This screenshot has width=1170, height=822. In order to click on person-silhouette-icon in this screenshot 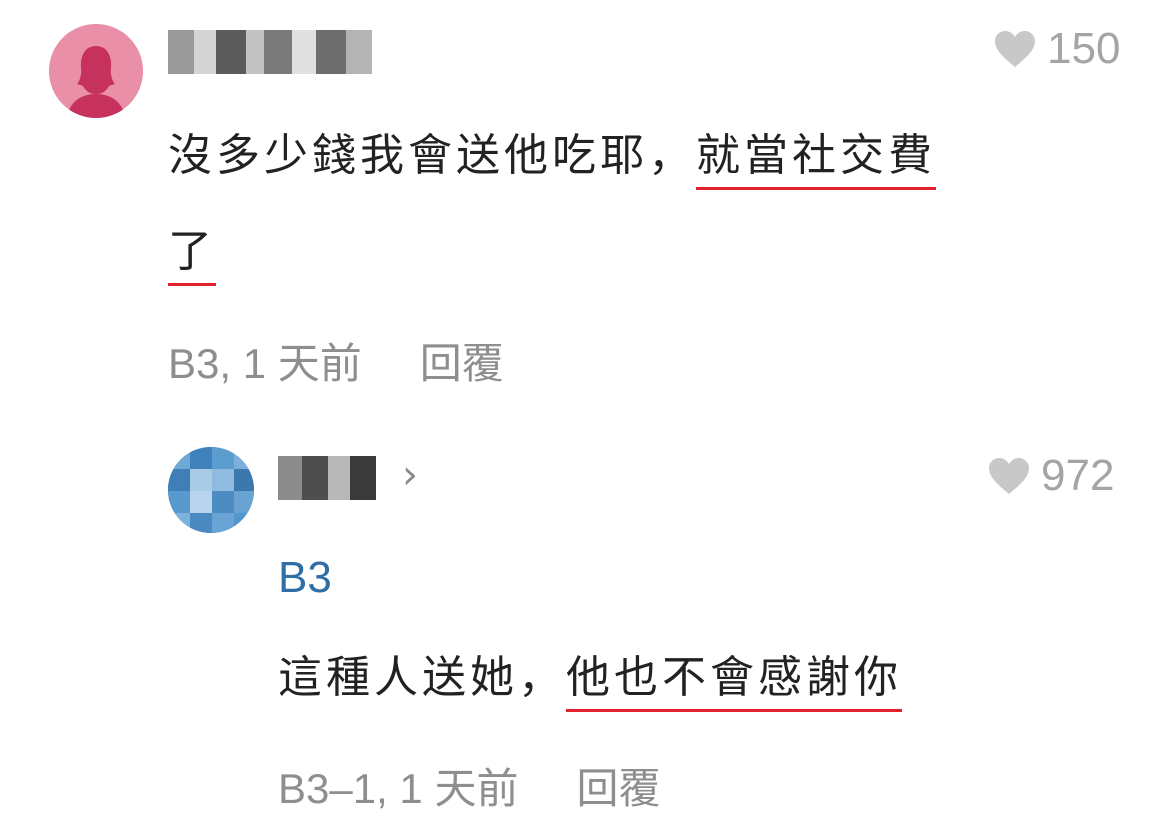, I will do `click(96, 71)`.